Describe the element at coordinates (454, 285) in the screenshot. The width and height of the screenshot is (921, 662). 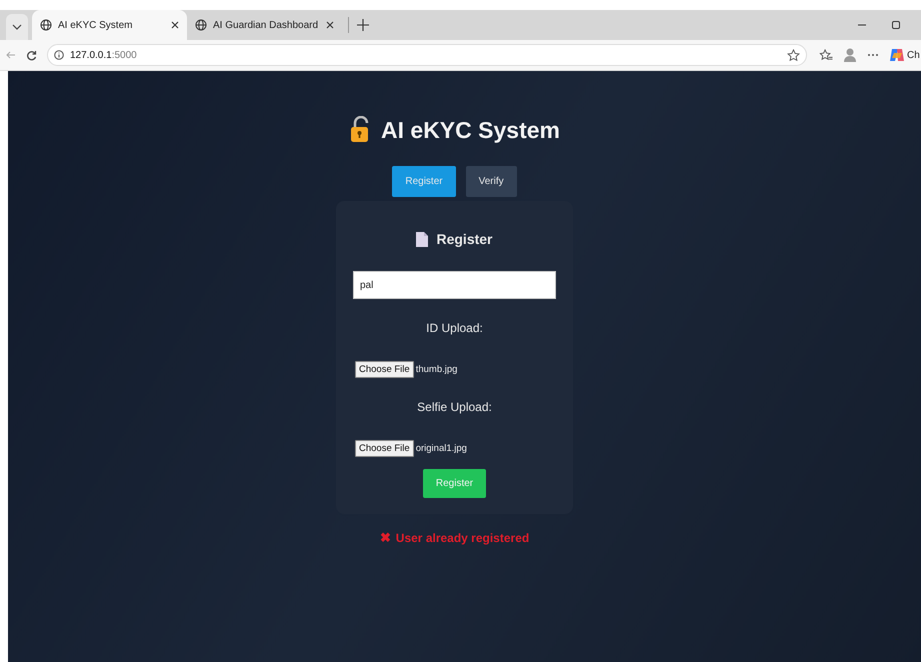
I see `name-field: pal` at that location.